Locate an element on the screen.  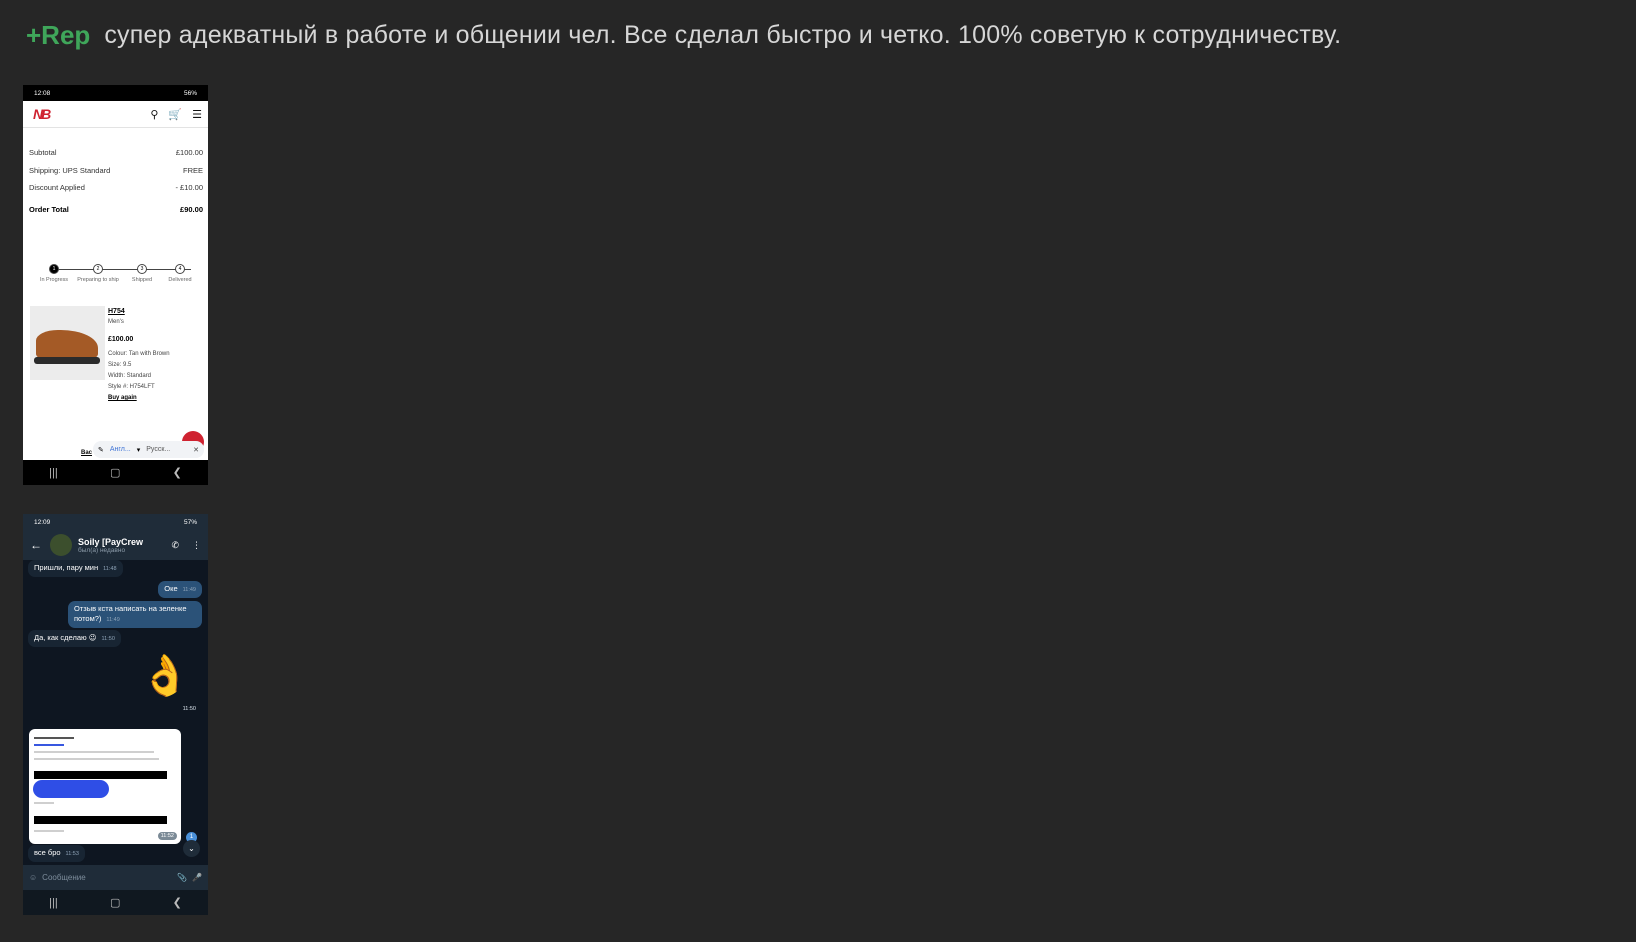
total-label: Order Total is located at coordinates (49, 209).